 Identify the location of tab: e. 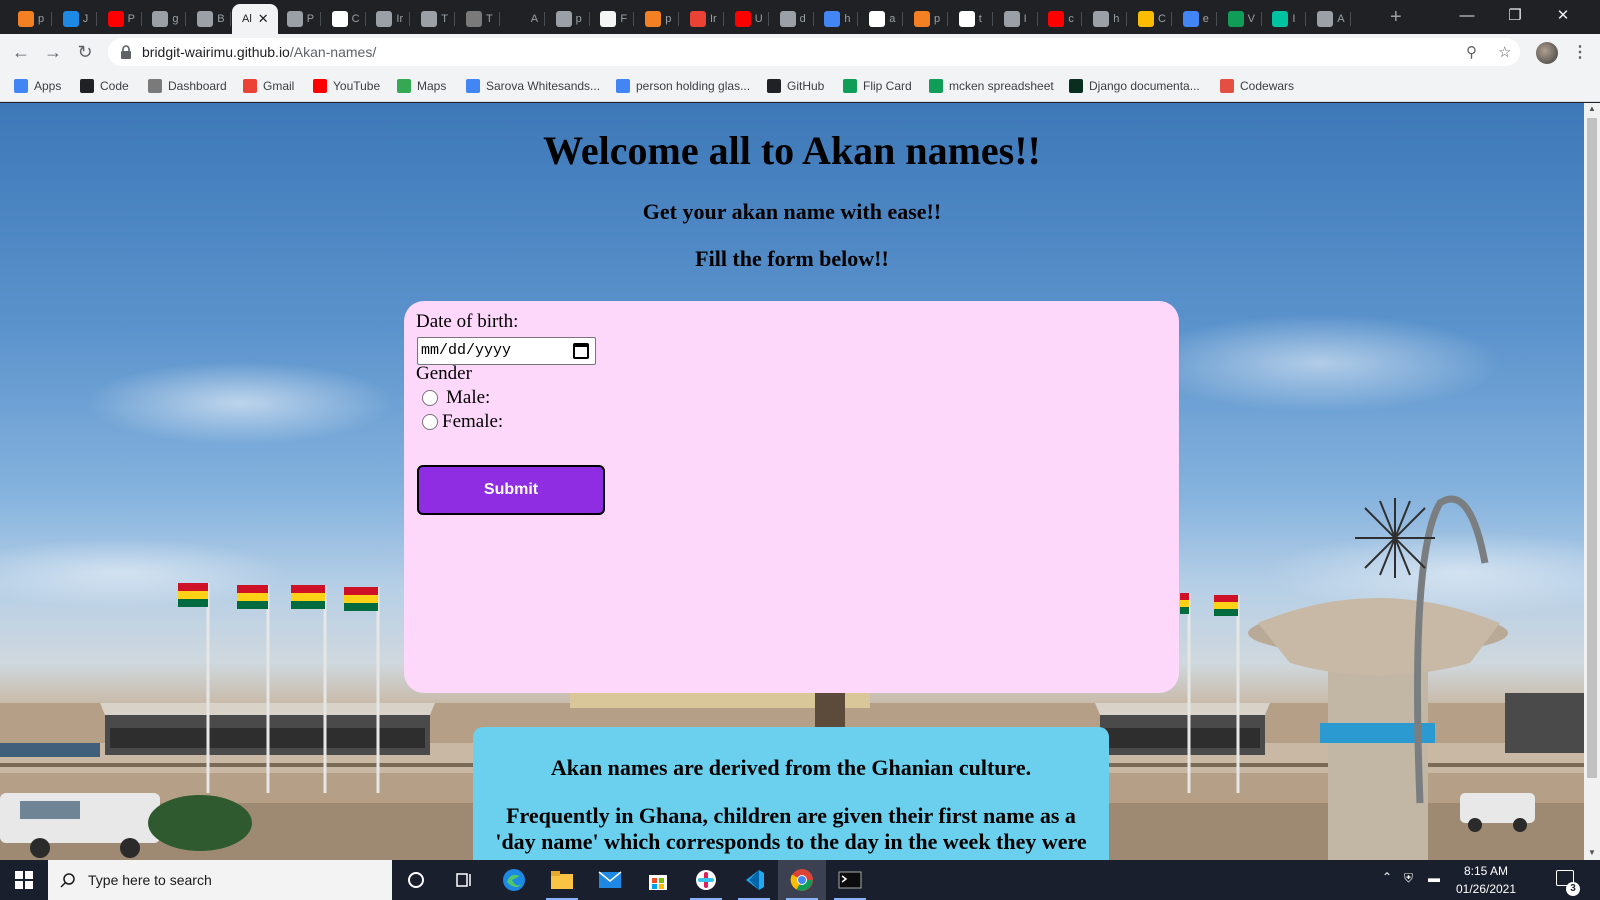
(1195, 19).